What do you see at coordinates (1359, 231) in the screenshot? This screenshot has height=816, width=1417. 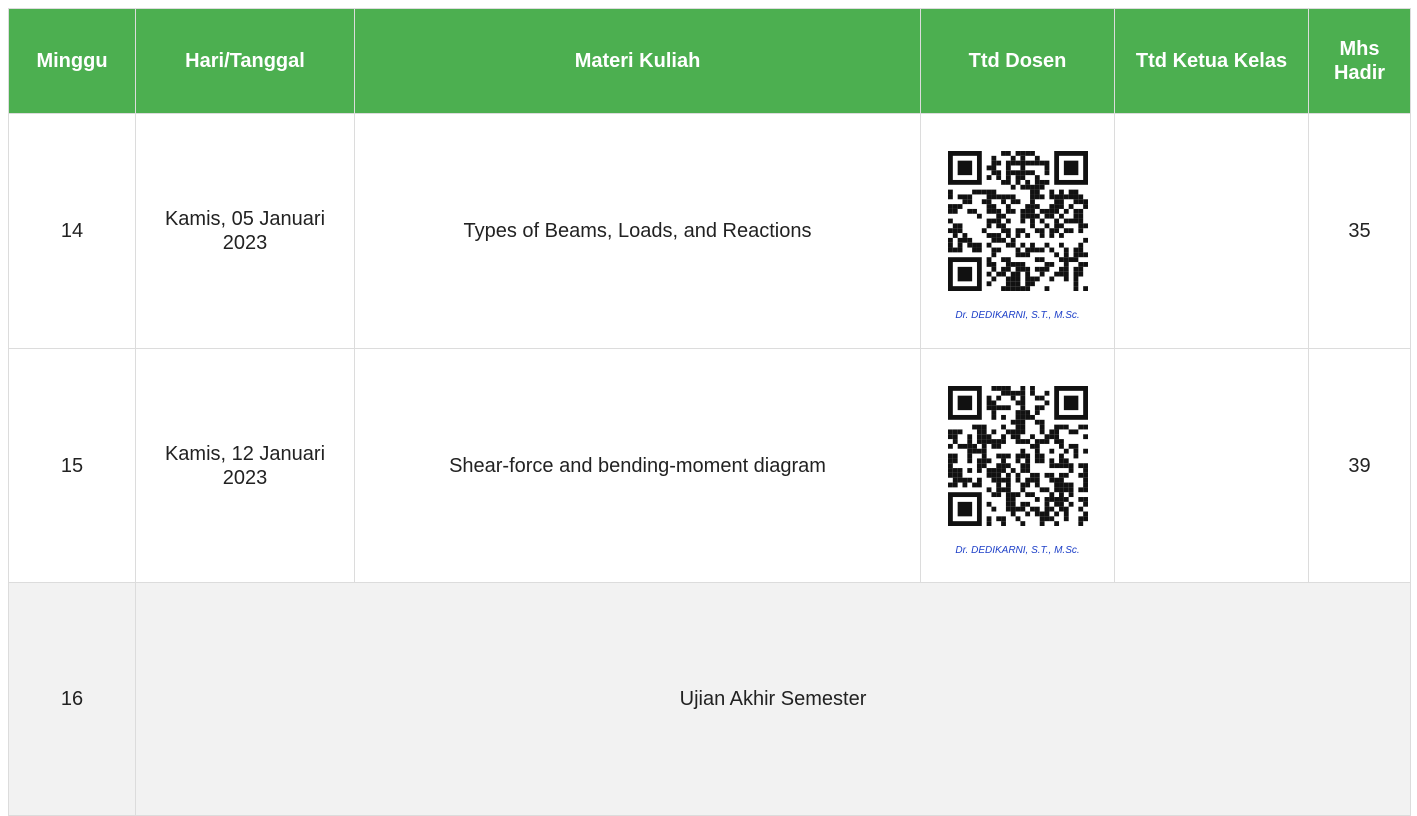 I see `cell-mhs-hadir: 35` at bounding box center [1359, 231].